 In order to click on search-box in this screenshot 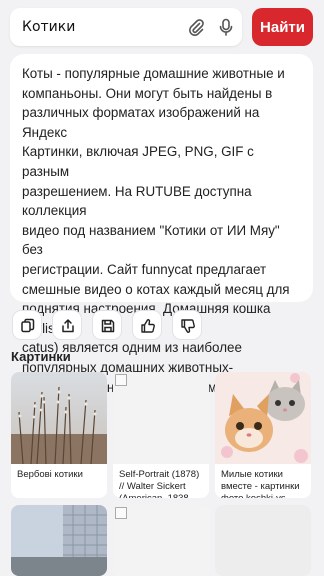, I will do `click(126, 27)`.